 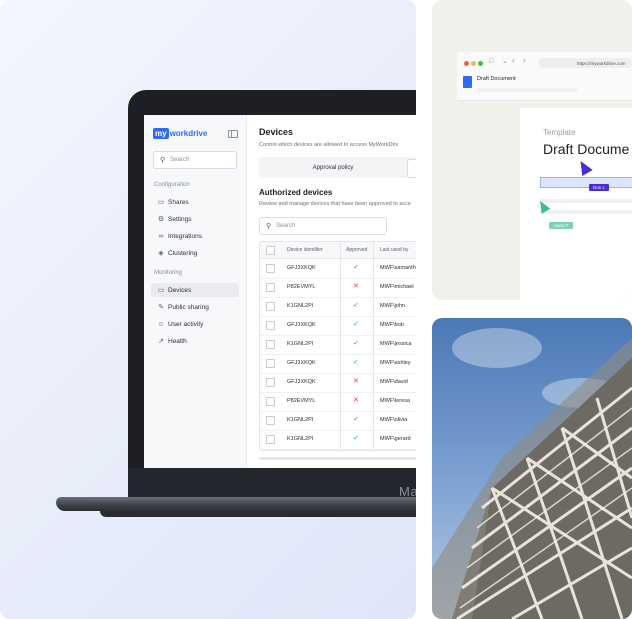 I want to click on sidebar-collapse-icon, so click(x=233, y=134).